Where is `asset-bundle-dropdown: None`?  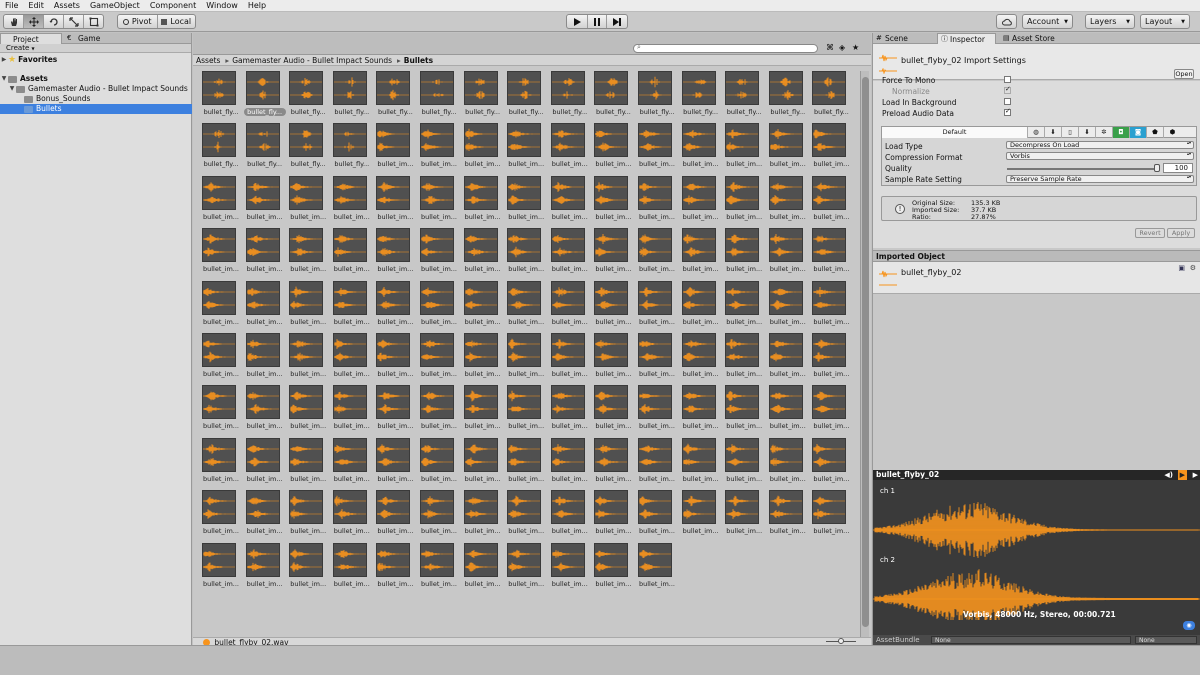 asset-bundle-dropdown: None is located at coordinates (1031, 640).